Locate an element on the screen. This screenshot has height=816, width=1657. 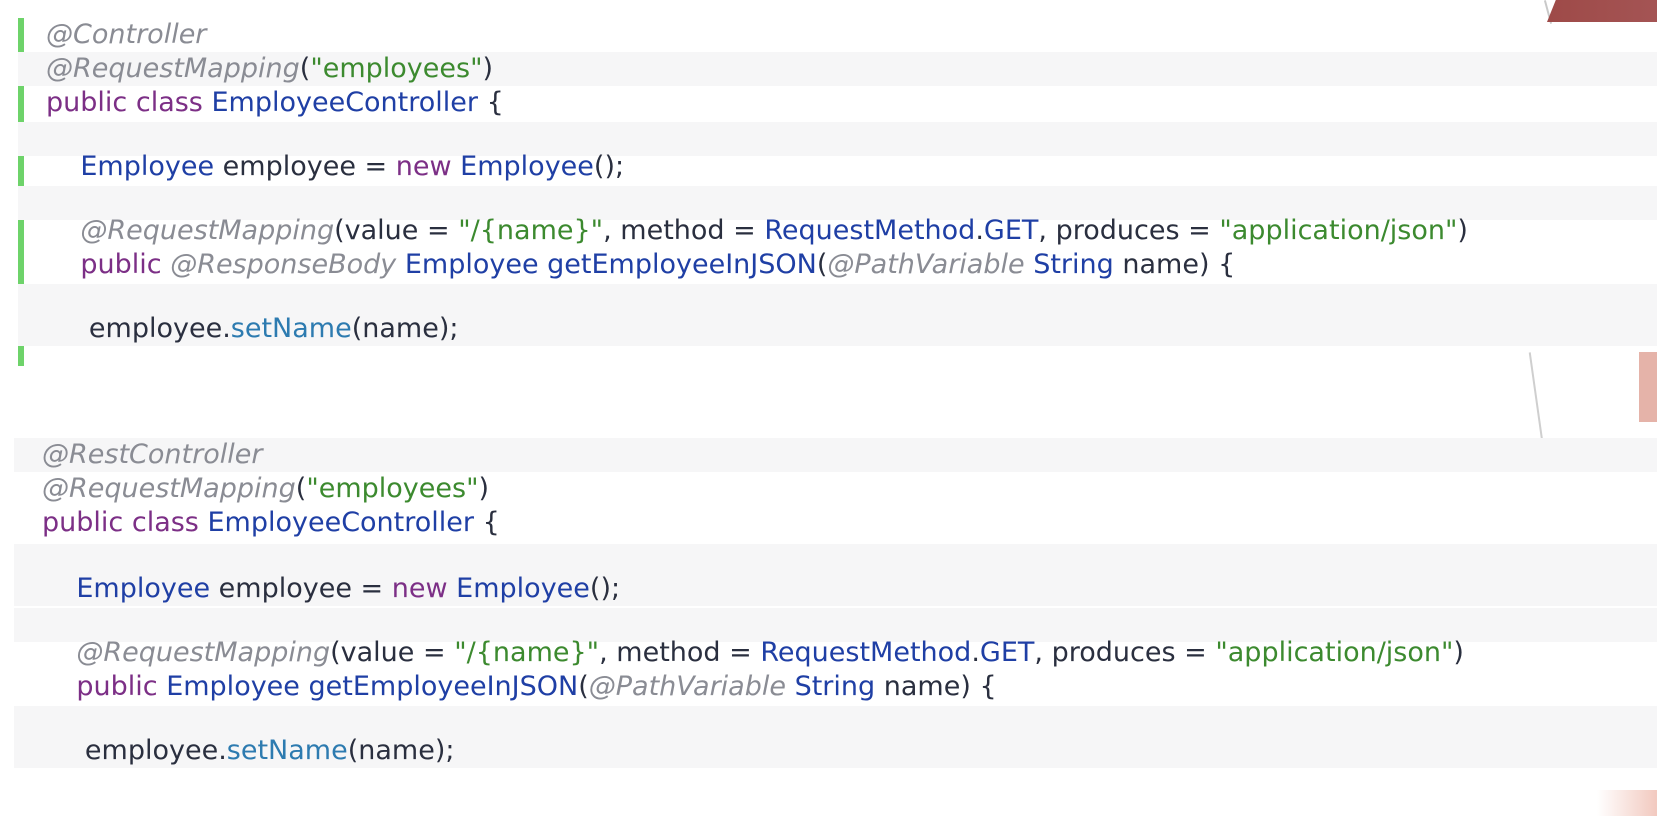
slide-decoration-bottom is located at coordinates (1627, 803).